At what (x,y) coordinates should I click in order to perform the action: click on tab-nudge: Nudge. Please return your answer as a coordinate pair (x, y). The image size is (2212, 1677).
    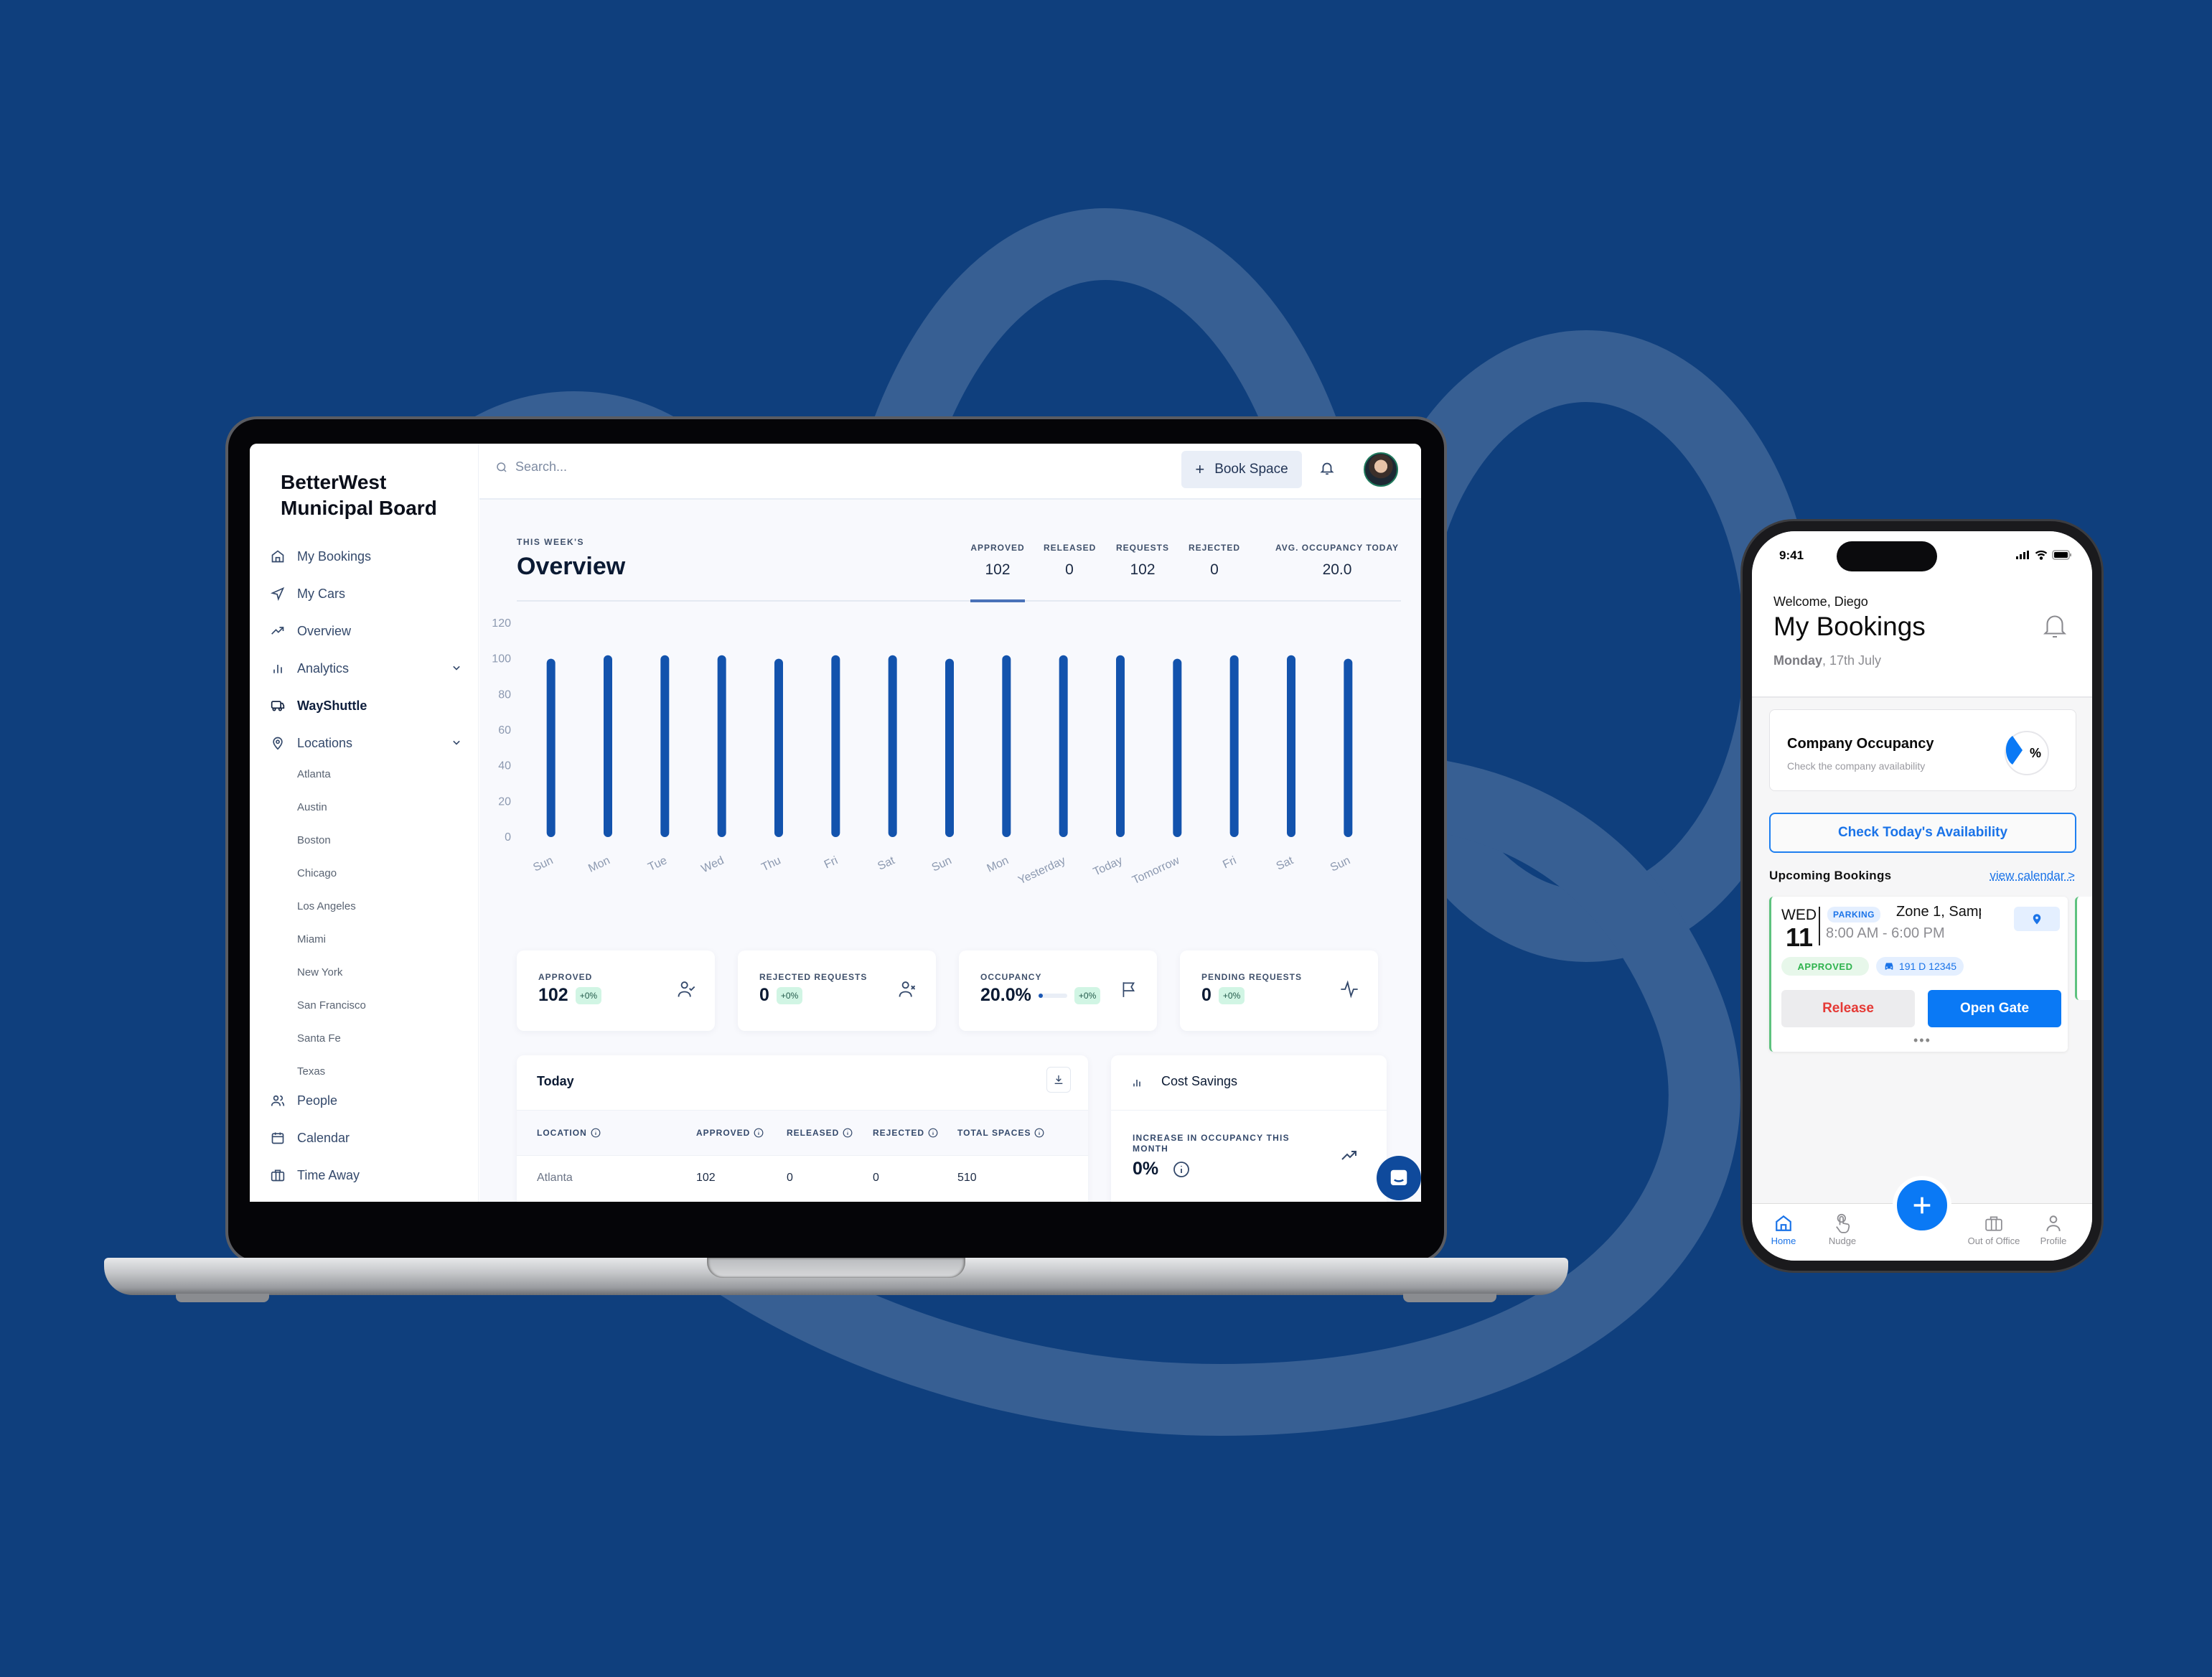
    Looking at the image, I should click on (1843, 1228).